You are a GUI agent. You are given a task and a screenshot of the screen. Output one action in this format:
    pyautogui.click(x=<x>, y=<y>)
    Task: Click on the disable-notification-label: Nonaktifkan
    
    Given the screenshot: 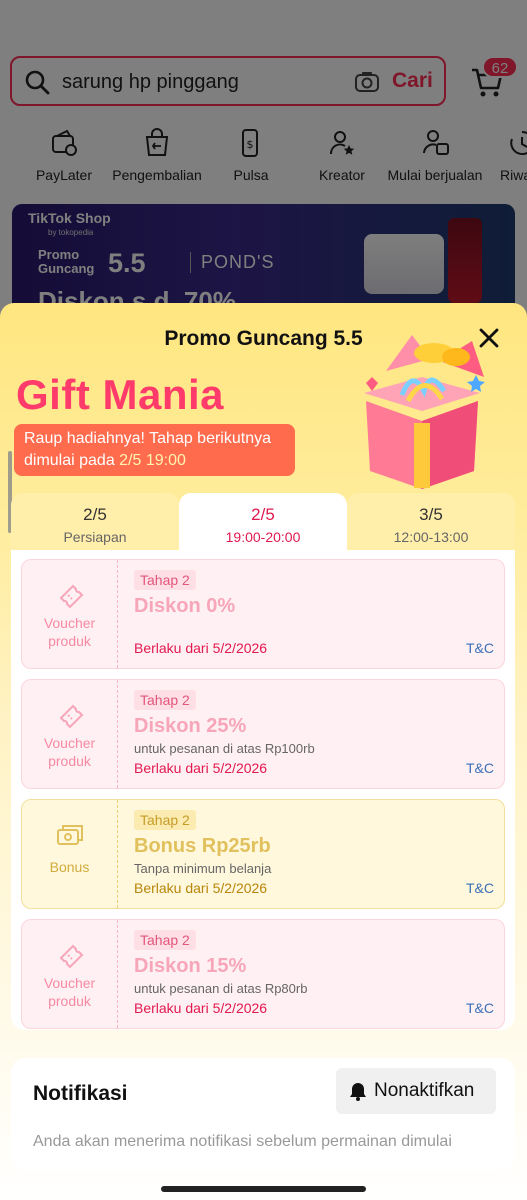 What is the action you would take?
    pyautogui.click(x=424, y=1090)
    